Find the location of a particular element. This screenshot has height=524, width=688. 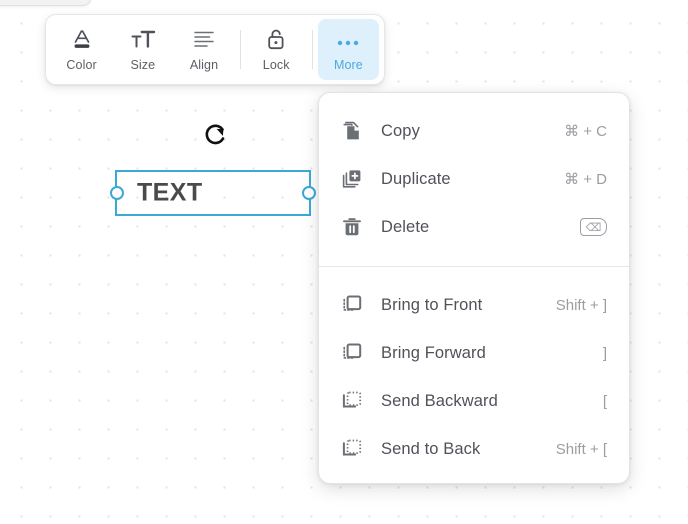

menu-item-label: Bring Forward is located at coordinates (433, 352).